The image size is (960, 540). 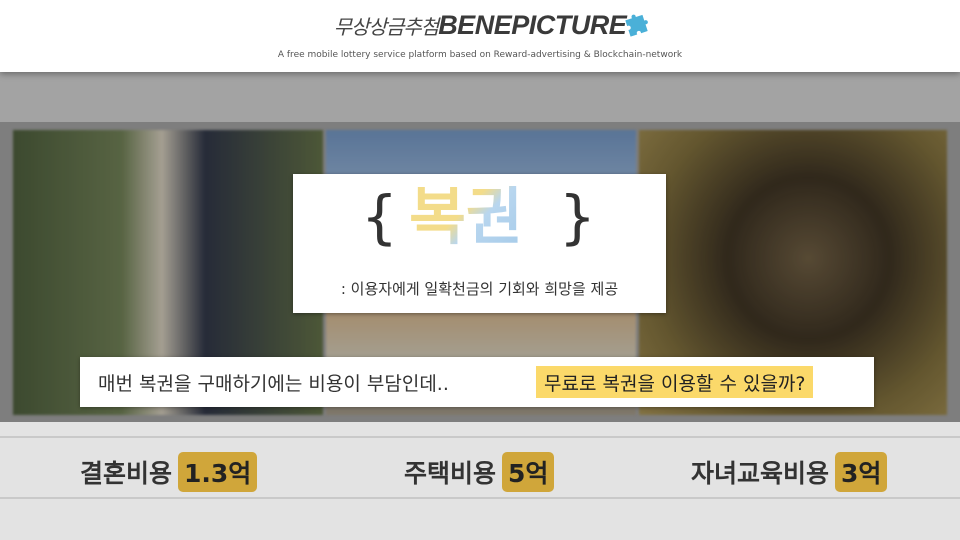 I want to click on cost-amount: 3억, so click(x=861, y=472).